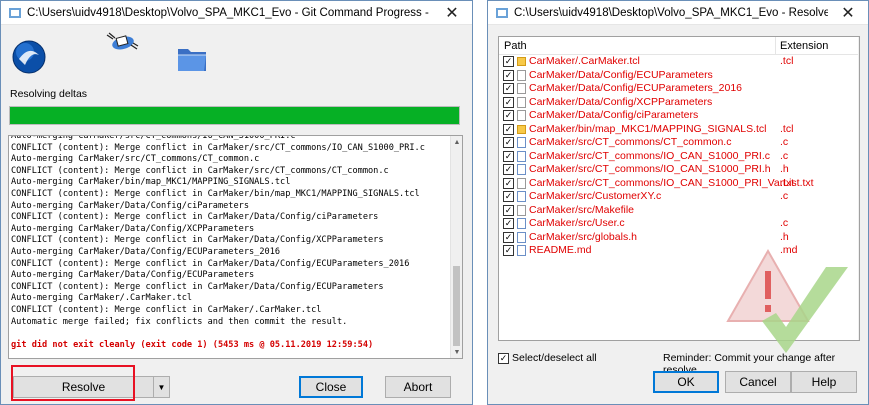  Describe the element at coordinates (577, 223) in the screenshot. I see `file-path: CarMaker/src/User.c` at that location.